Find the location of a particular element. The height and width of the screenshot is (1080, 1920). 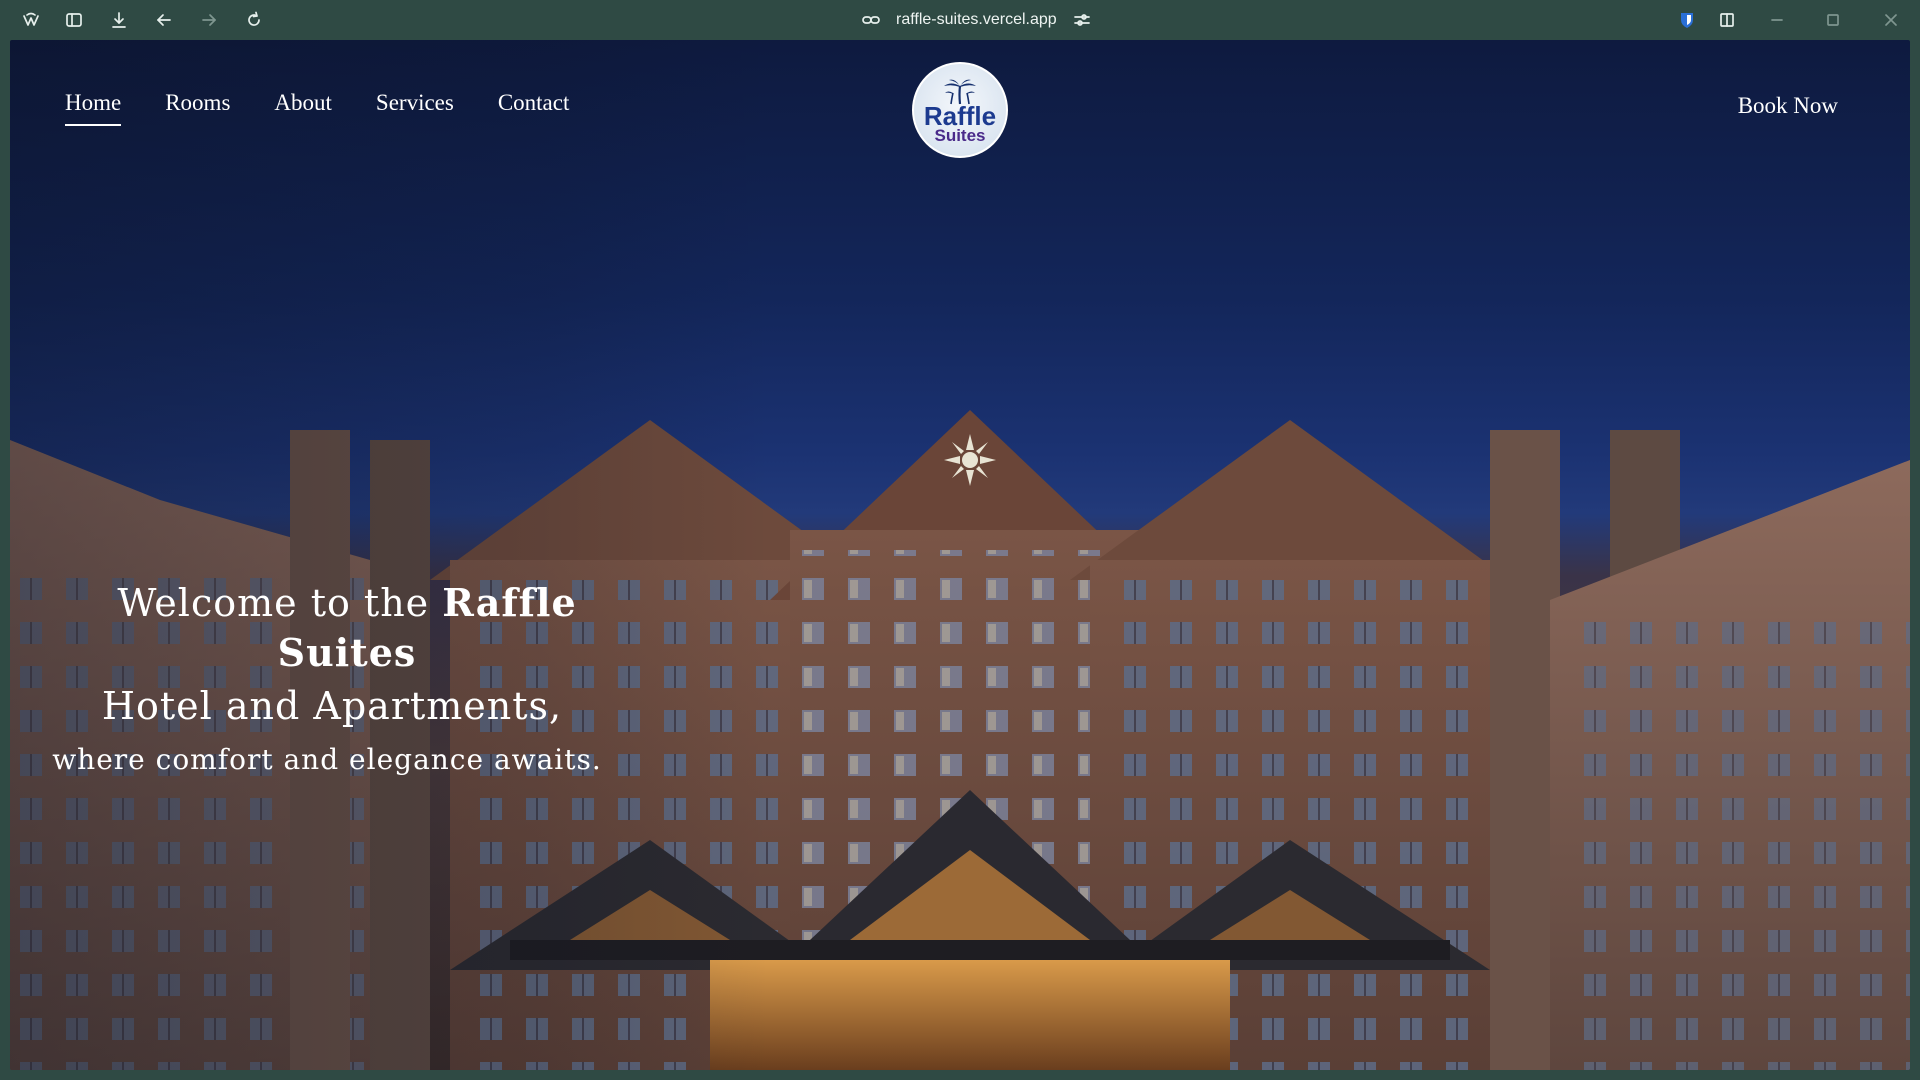

nav-rooms: Rooms is located at coordinates (197, 108).